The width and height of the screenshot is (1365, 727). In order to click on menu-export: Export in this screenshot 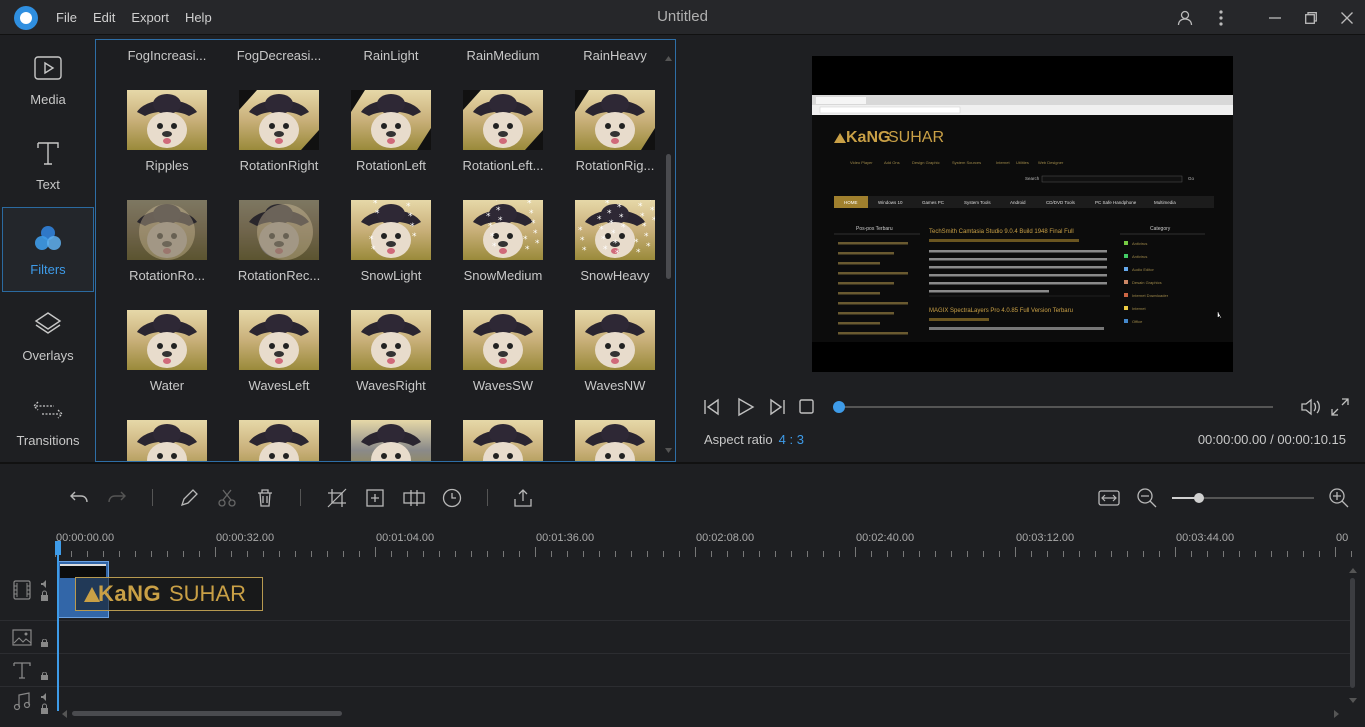, I will do `click(150, 17)`.